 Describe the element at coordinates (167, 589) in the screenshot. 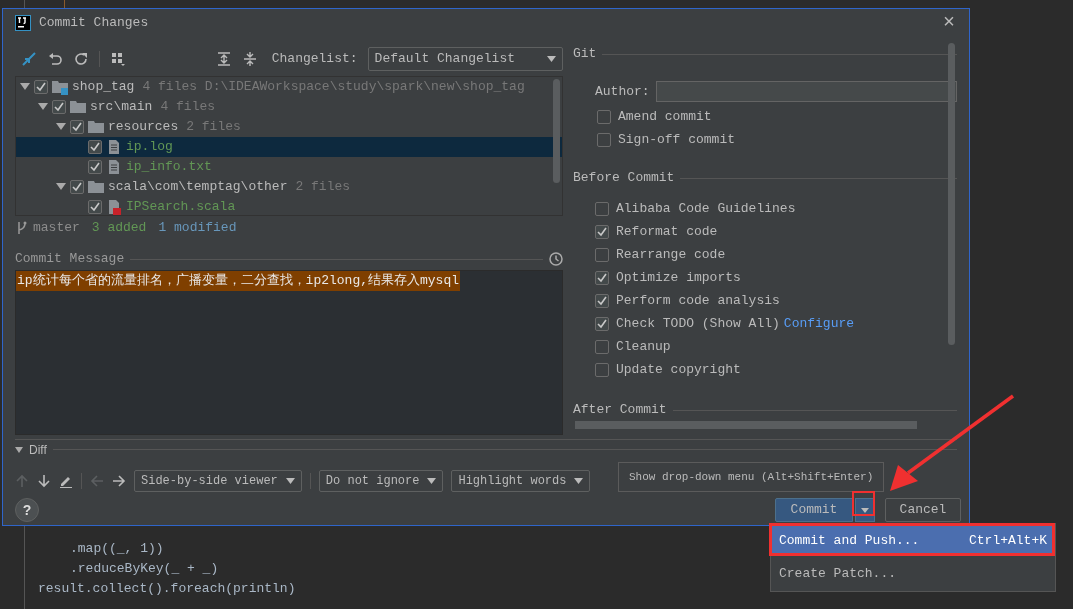

I see `code-line: result.collect().foreach(println)` at that location.